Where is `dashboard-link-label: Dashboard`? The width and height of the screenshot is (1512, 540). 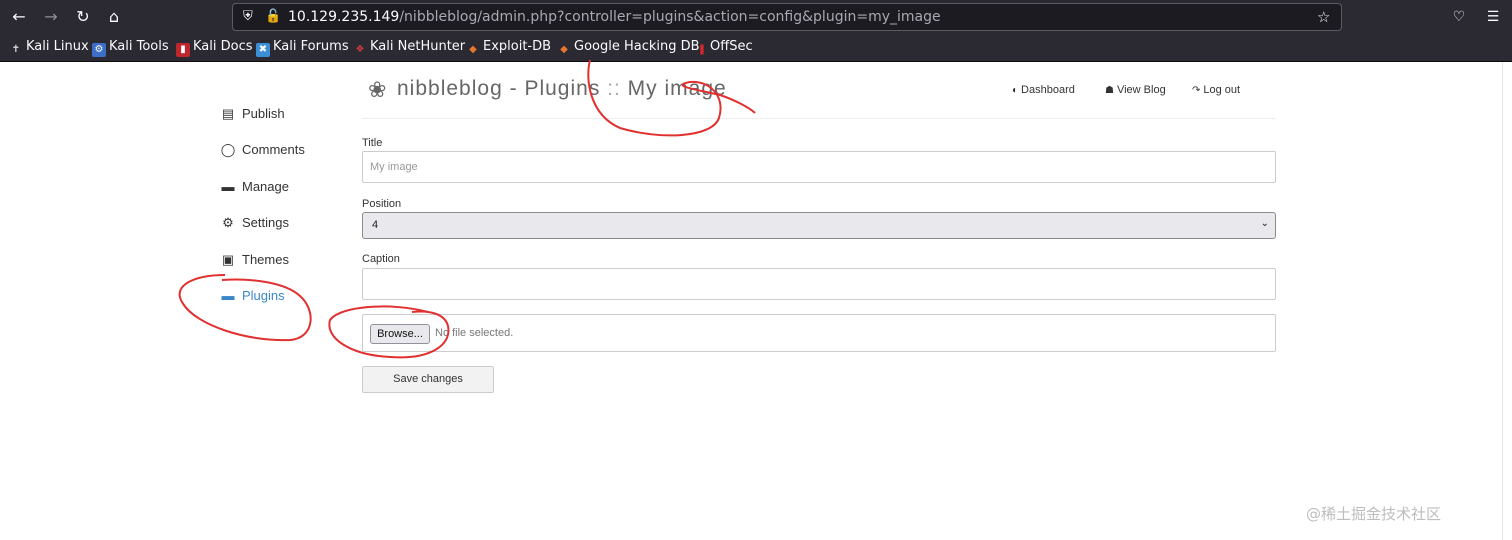
dashboard-link-label: Dashboard is located at coordinates (1048, 90).